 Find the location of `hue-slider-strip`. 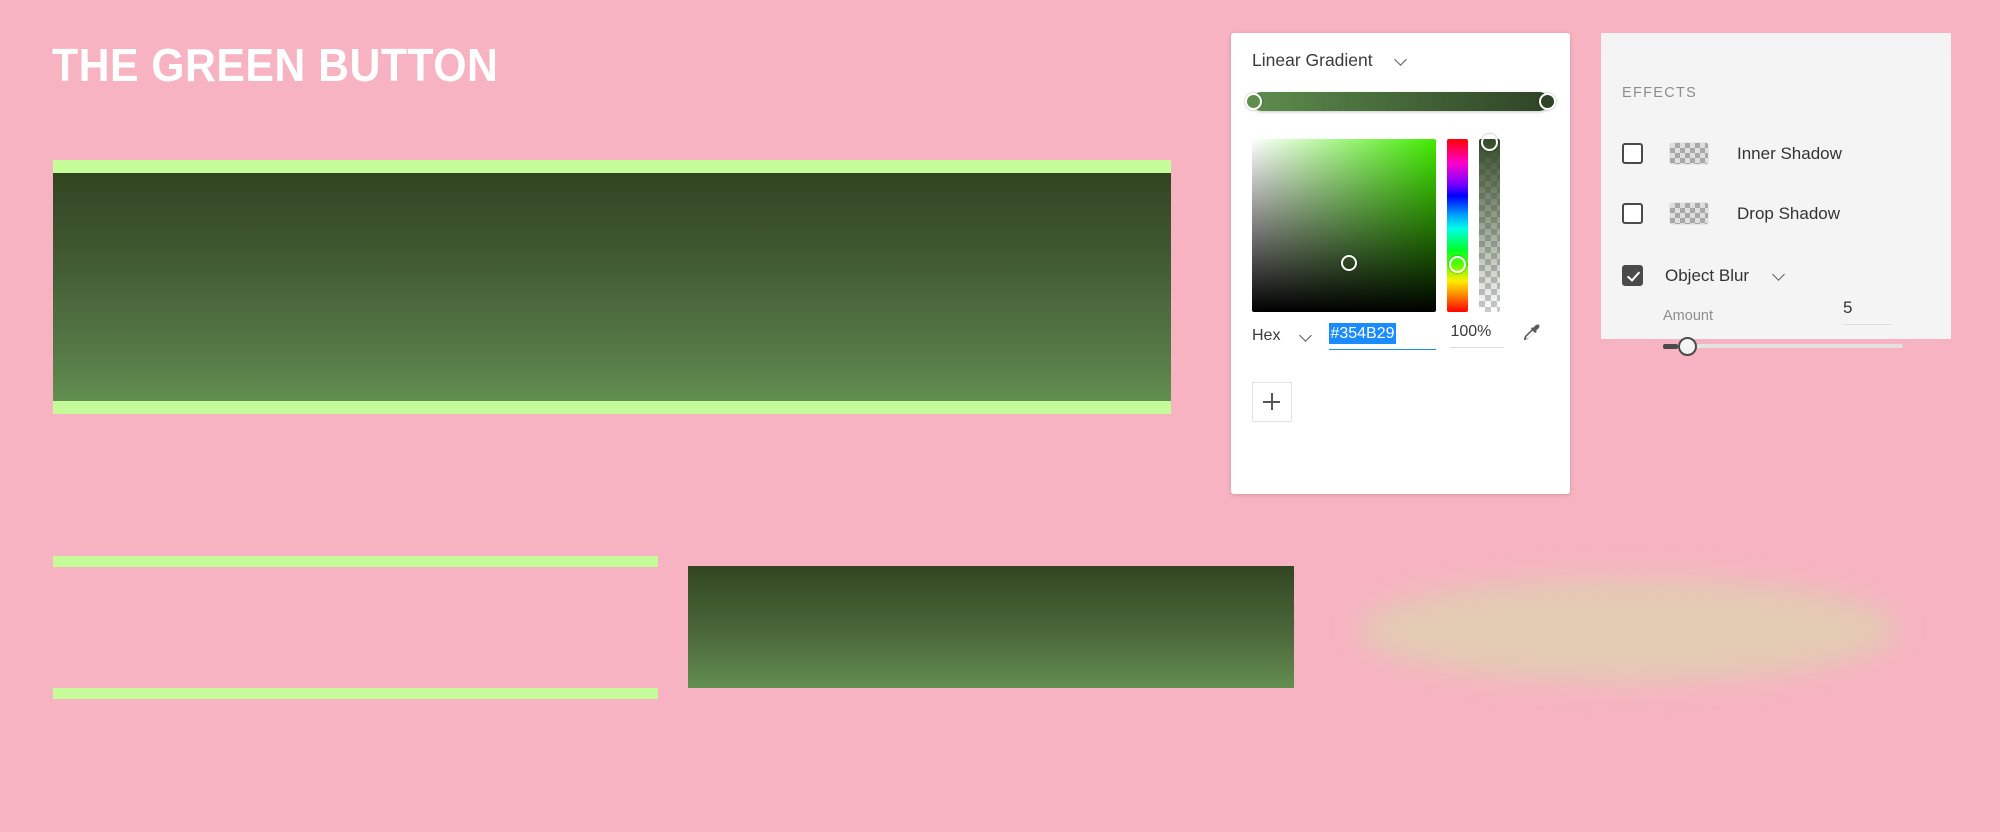

hue-slider-strip is located at coordinates (1457, 225).